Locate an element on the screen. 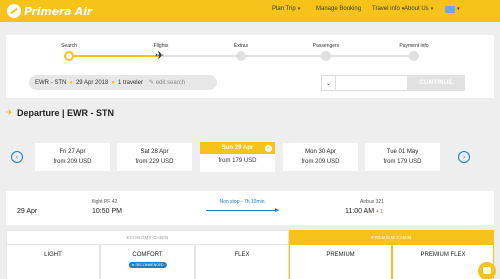  nav-travel-info: Travel info ▾ is located at coordinates (388, 9).